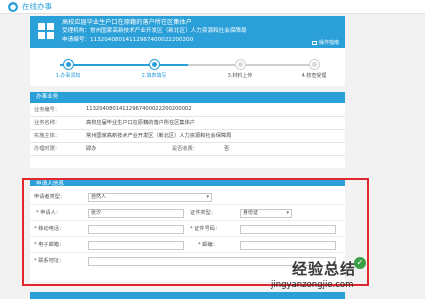  I want to click on guide-button: 操作指南, so click(325, 42).